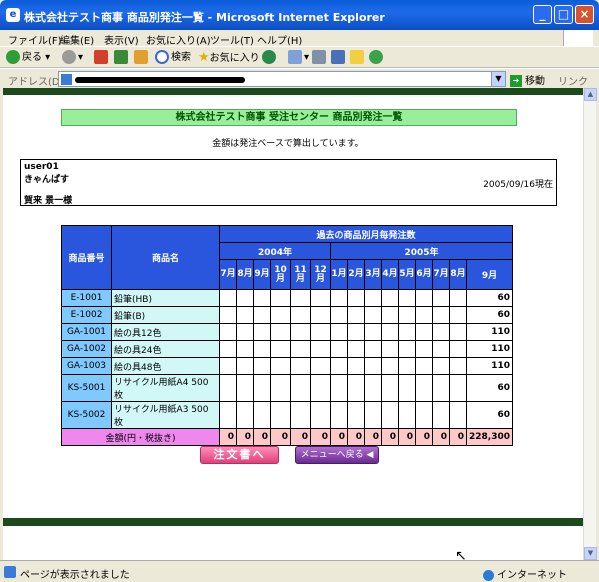  What do you see at coordinates (28, 58) in the screenshot?
I see `back-button: 戻る ▾` at bounding box center [28, 58].